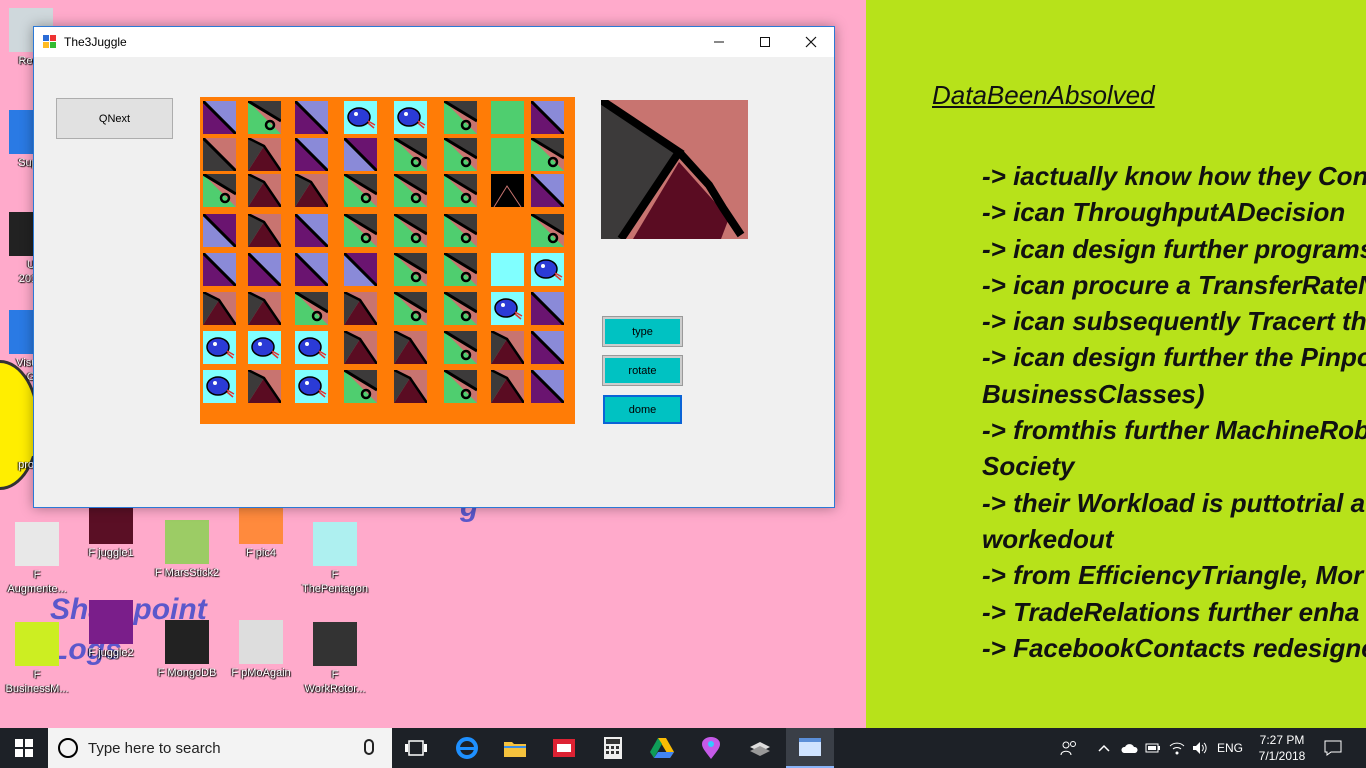 This screenshot has height=768, width=1366. What do you see at coordinates (187, 550) in the screenshot?
I see `desktop-icon: F MarsStick2` at bounding box center [187, 550].